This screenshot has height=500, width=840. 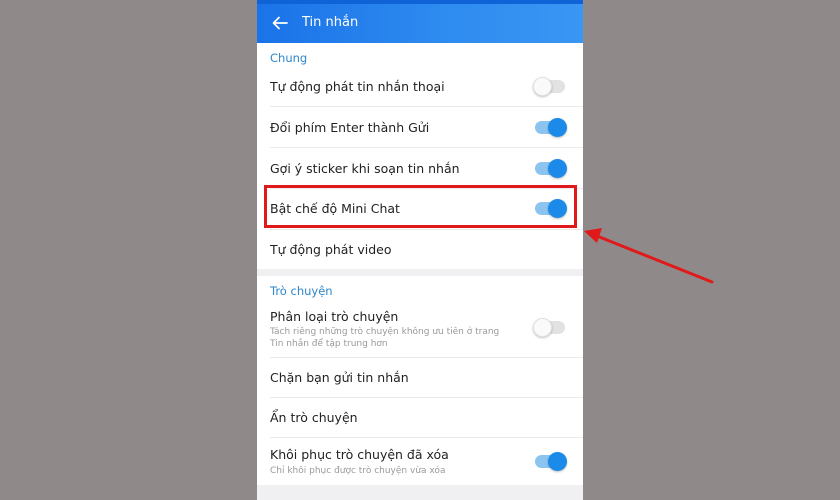 I want to click on annotation-arrow-icon, so click(x=649, y=256).